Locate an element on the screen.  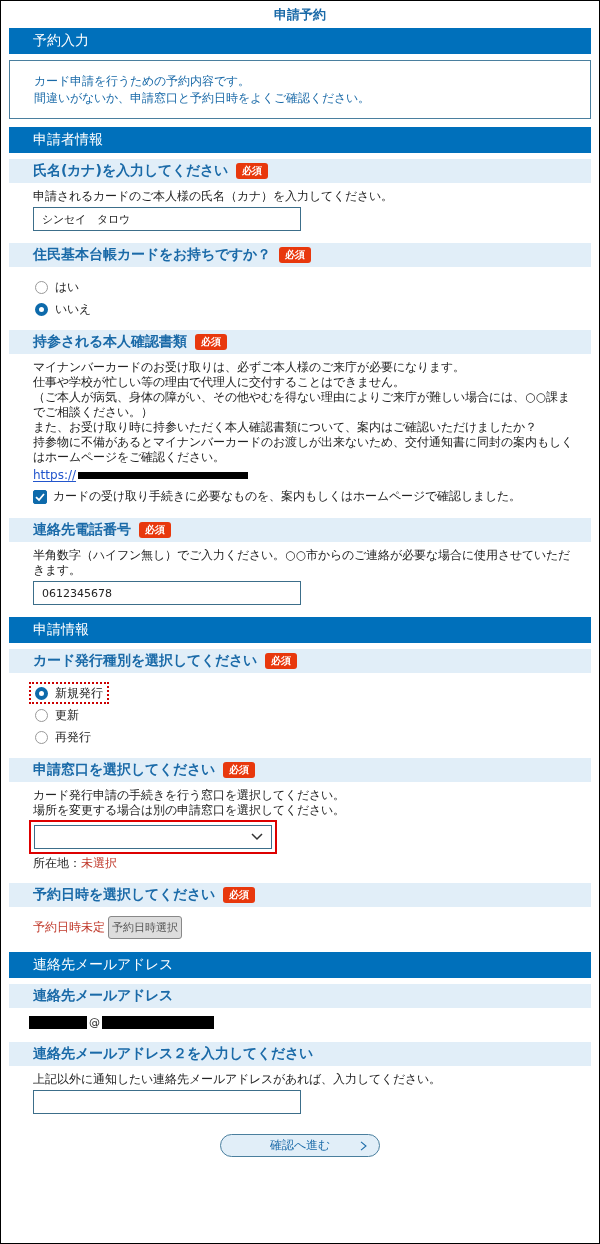
next-button: 確認へ進む is located at coordinates (300, 1145).